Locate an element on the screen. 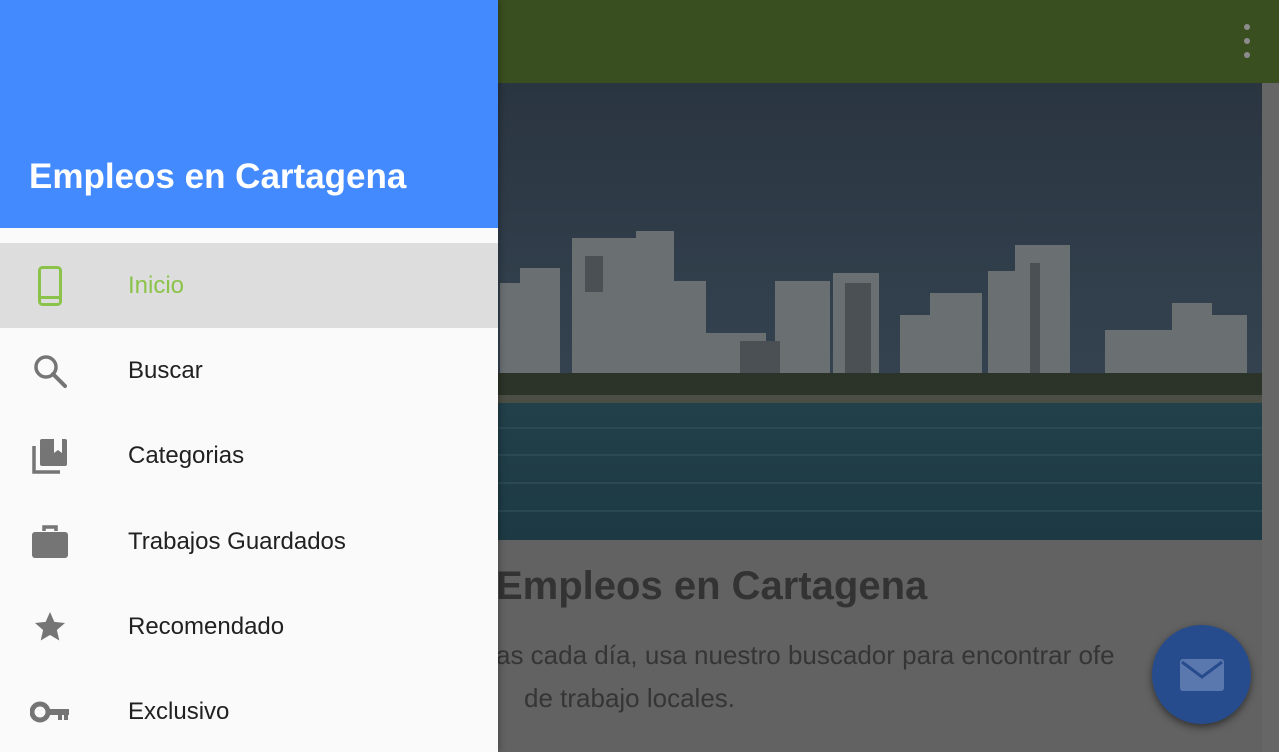 The image size is (1279, 752). content-text-line-2: de trabajo locales. is located at coordinates (630, 698).